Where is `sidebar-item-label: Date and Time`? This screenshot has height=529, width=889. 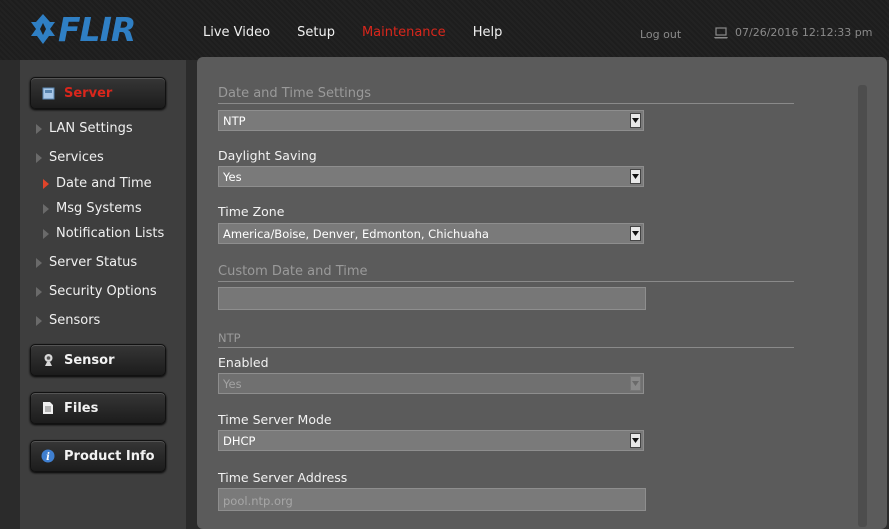 sidebar-item-label: Date and Time is located at coordinates (104, 183).